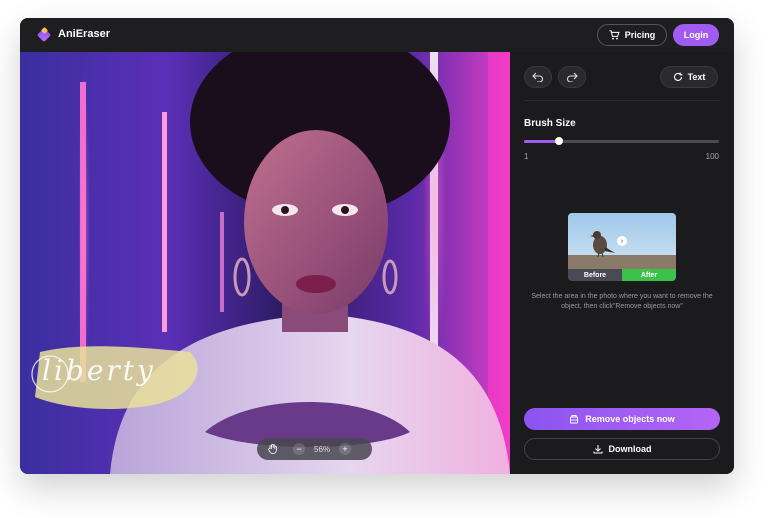 The image size is (776, 518). I want to click on eraser-icon, so click(574, 419).